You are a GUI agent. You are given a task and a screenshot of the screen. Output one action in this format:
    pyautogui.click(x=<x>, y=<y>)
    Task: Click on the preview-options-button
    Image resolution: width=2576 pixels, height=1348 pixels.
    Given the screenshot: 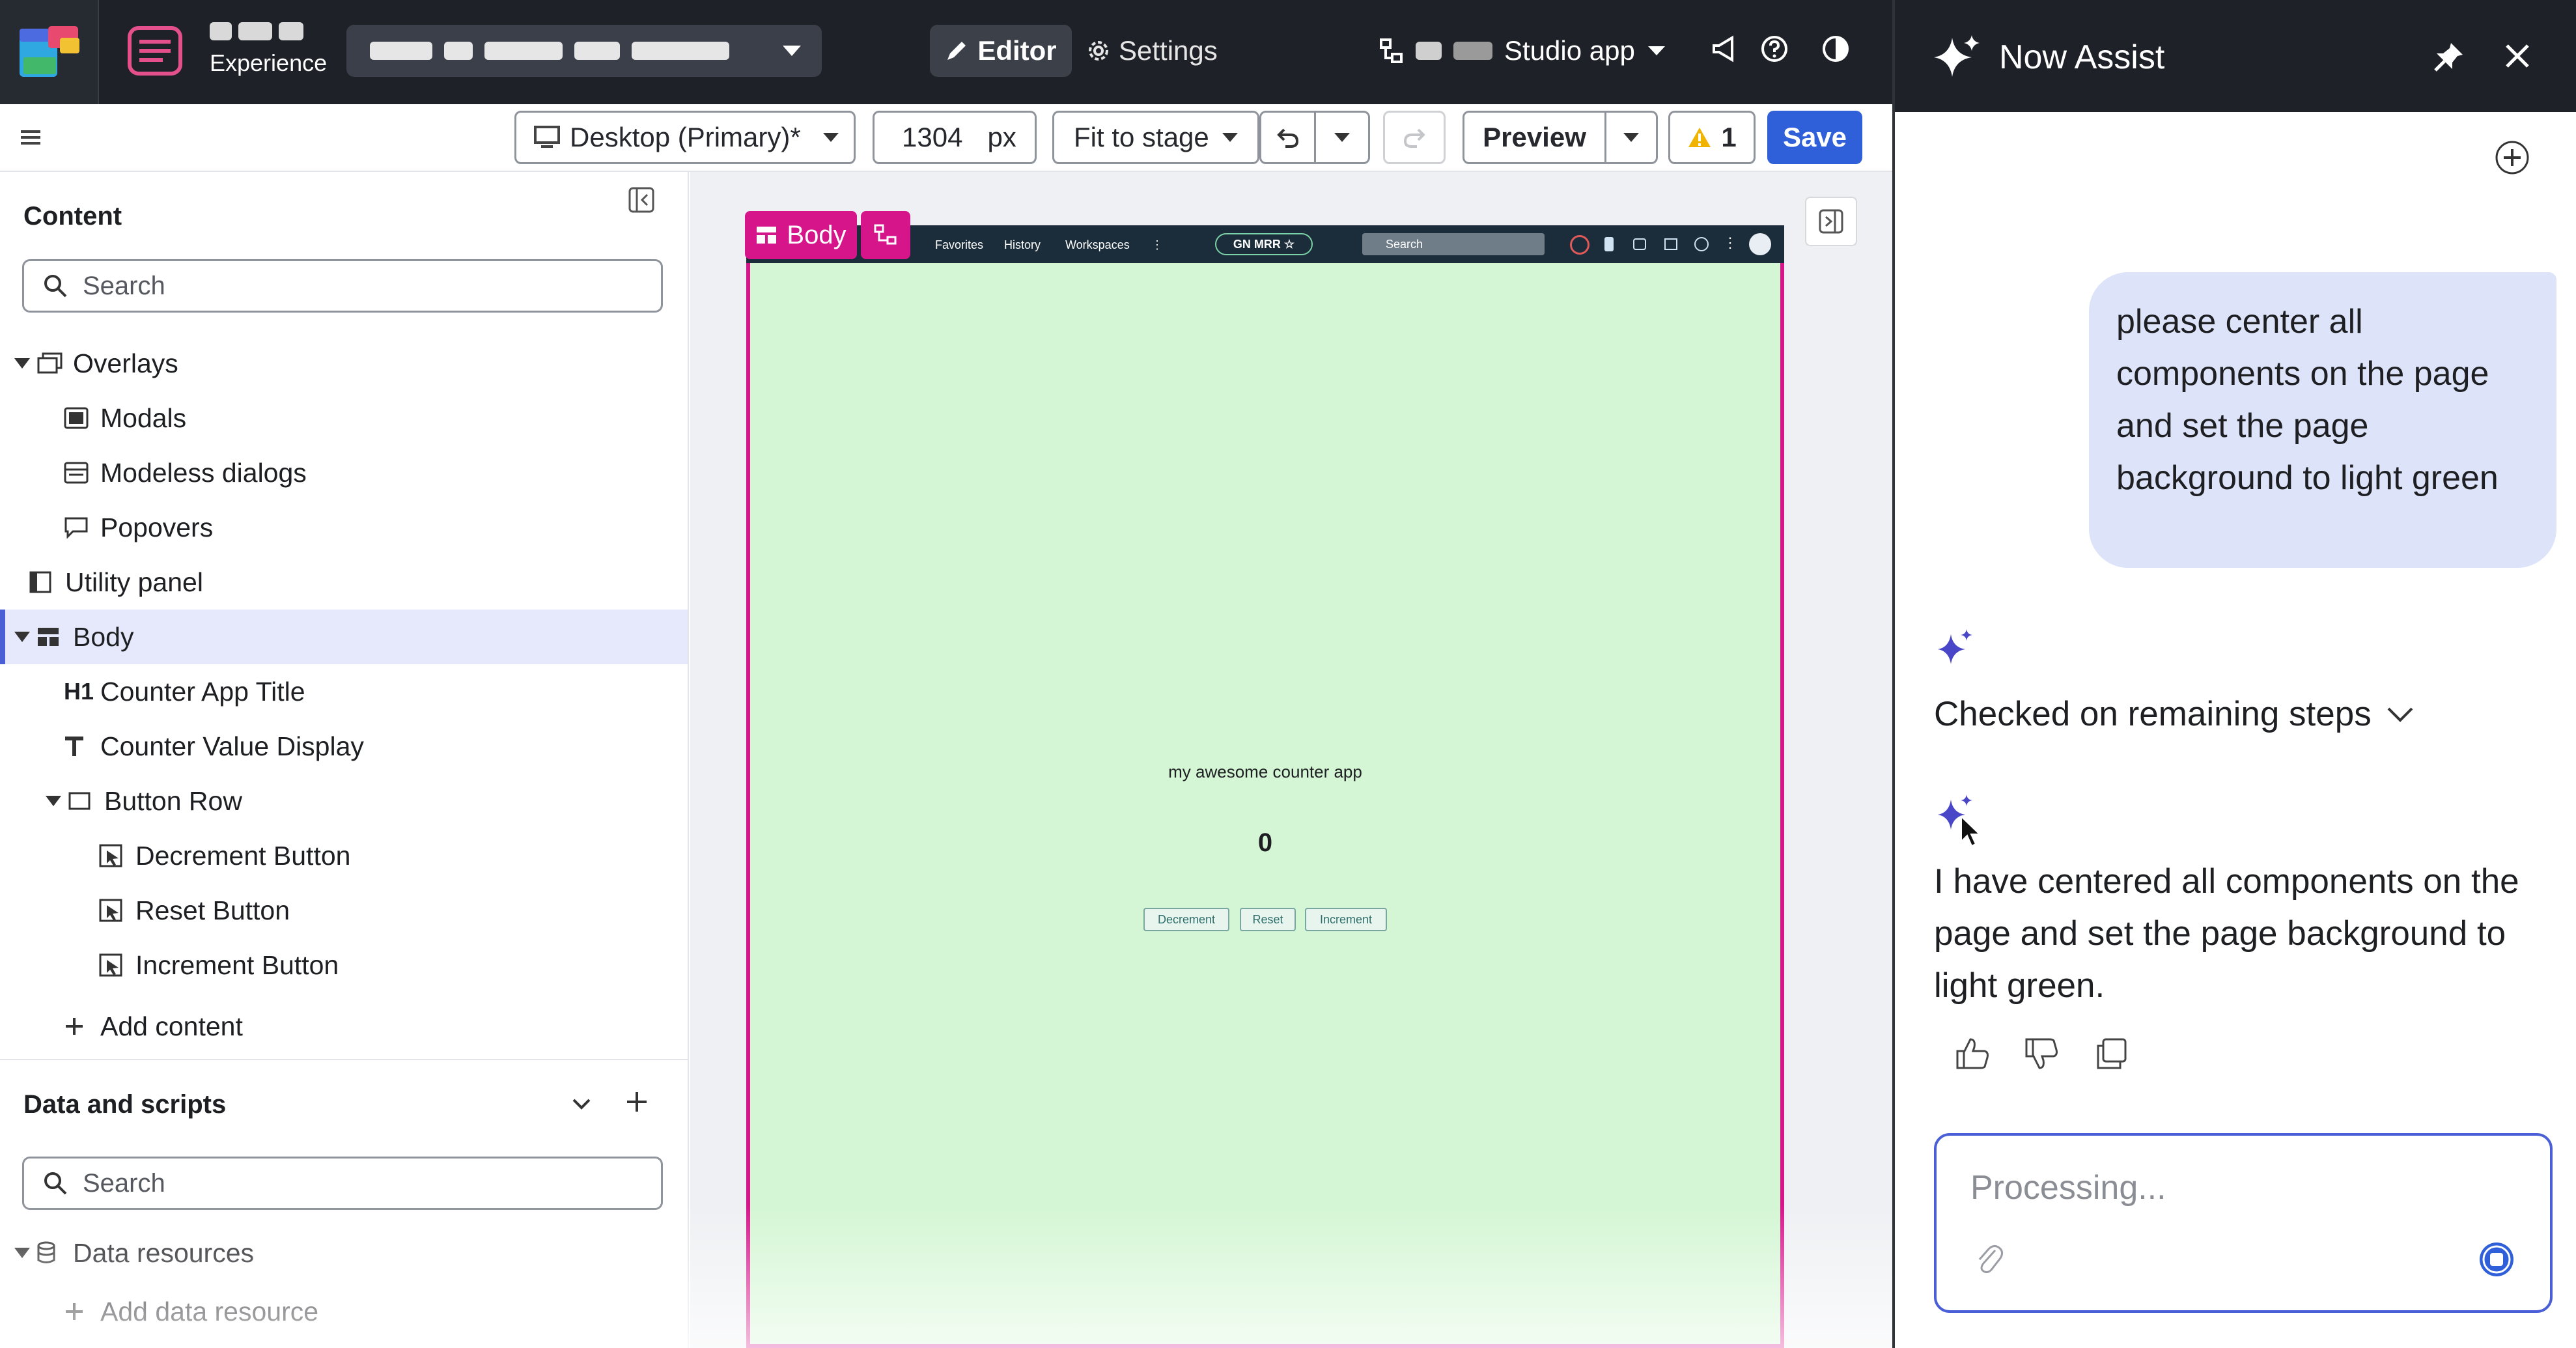 What is the action you would take?
    pyautogui.click(x=1631, y=137)
    